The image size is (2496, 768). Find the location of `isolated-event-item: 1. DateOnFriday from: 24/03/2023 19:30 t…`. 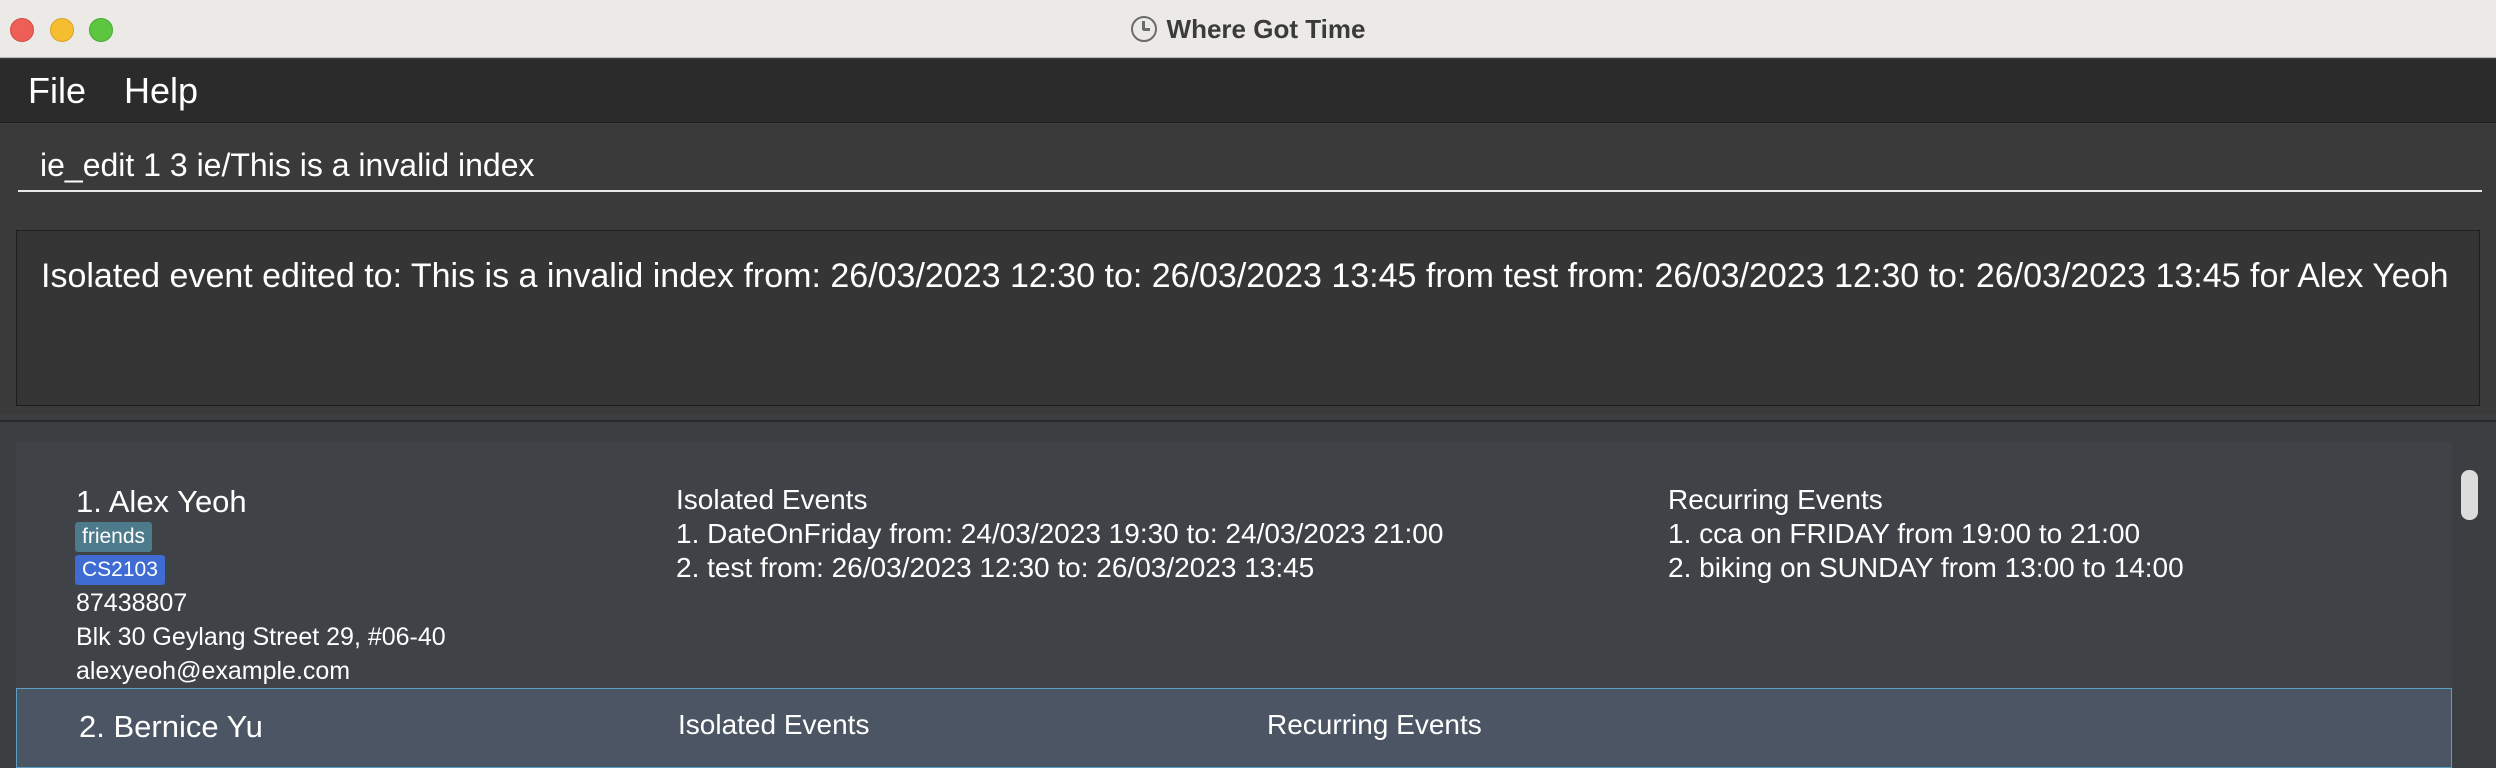

isolated-event-item: 1. DateOnFriday from: 24/03/2023 19:30 t… is located at coordinates (1060, 533).